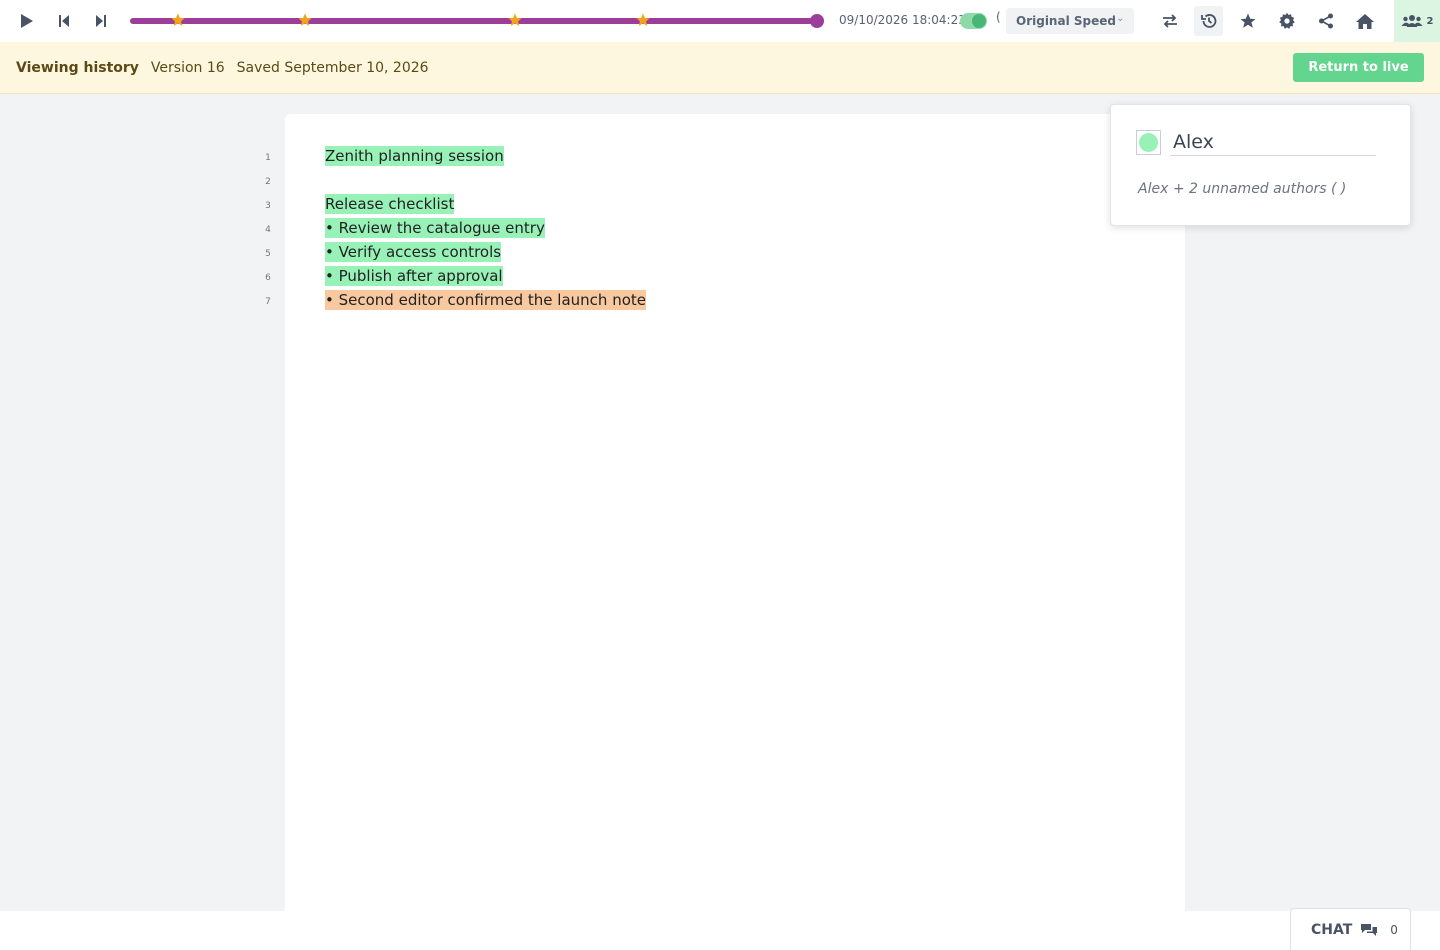  Describe the element at coordinates (979, 21) in the screenshot. I see `toggle-knob` at that location.